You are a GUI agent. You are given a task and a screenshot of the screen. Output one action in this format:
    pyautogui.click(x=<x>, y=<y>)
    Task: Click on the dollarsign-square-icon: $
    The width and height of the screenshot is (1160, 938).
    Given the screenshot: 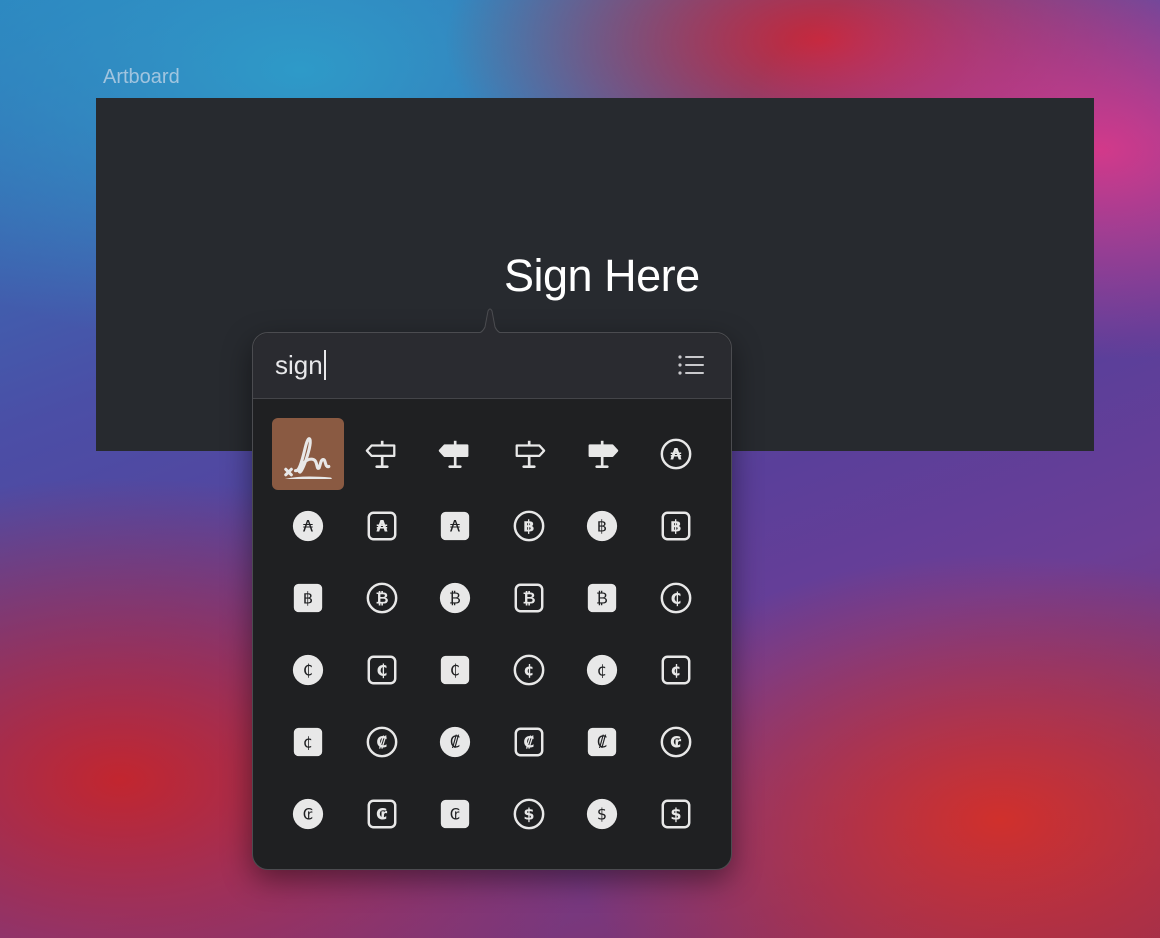 What is the action you would take?
    pyautogui.click(x=676, y=814)
    